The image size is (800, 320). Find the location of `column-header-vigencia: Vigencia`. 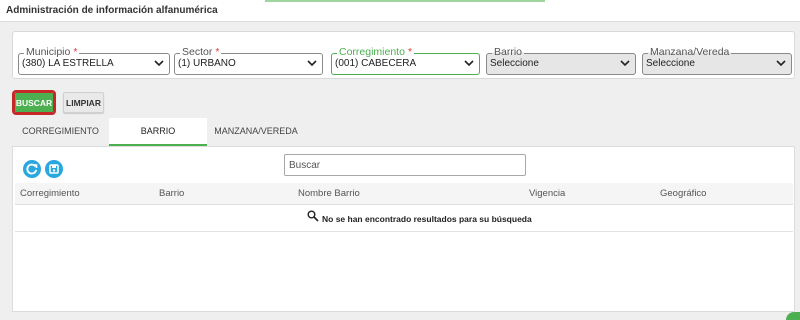

column-header-vigencia: Vigencia is located at coordinates (547, 193).